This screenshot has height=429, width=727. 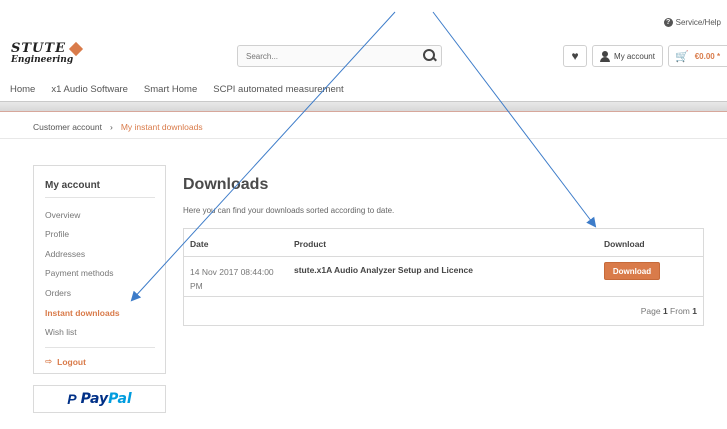 What do you see at coordinates (199, 244) in the screenshot?
I see `header-date: Date` at bounding box center [199, 244].